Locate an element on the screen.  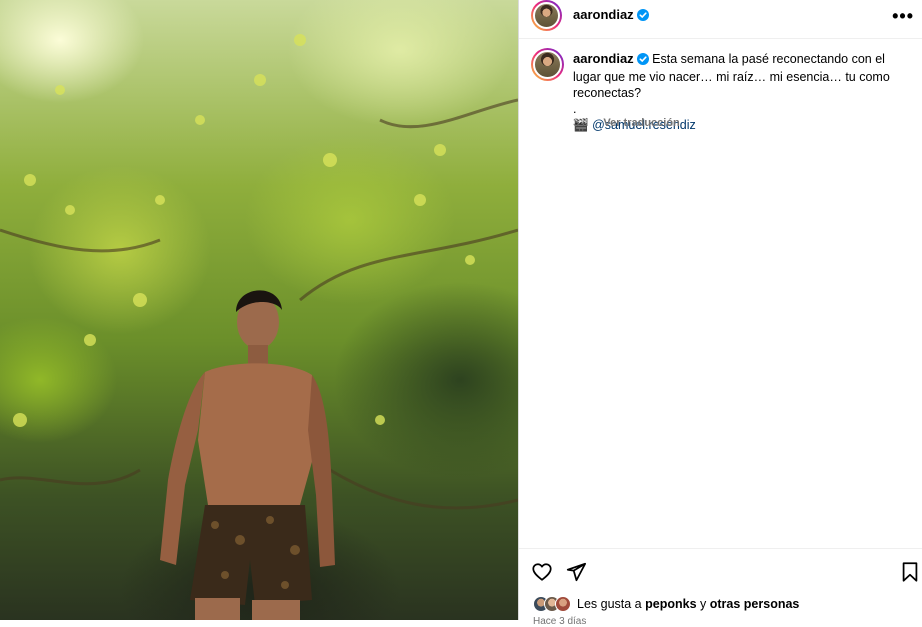
paper-plane-icon is located at coordinates (576, 574).